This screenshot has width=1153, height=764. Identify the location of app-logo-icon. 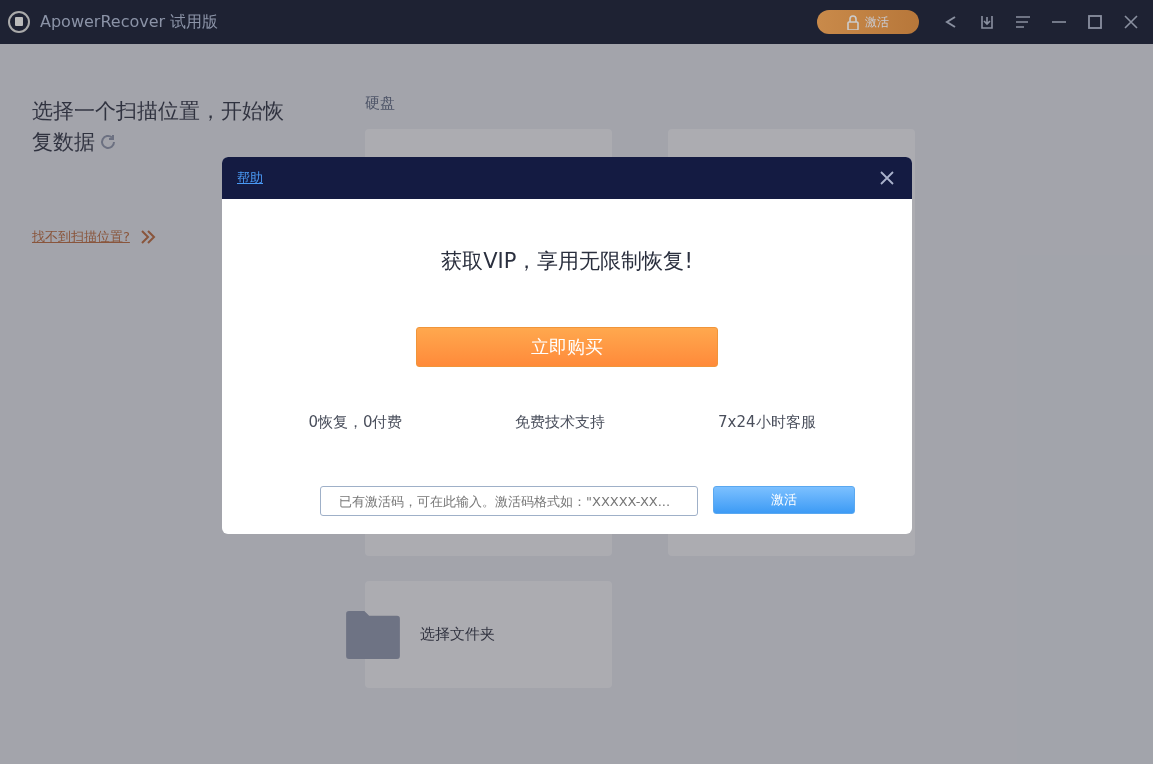
(19, 22).